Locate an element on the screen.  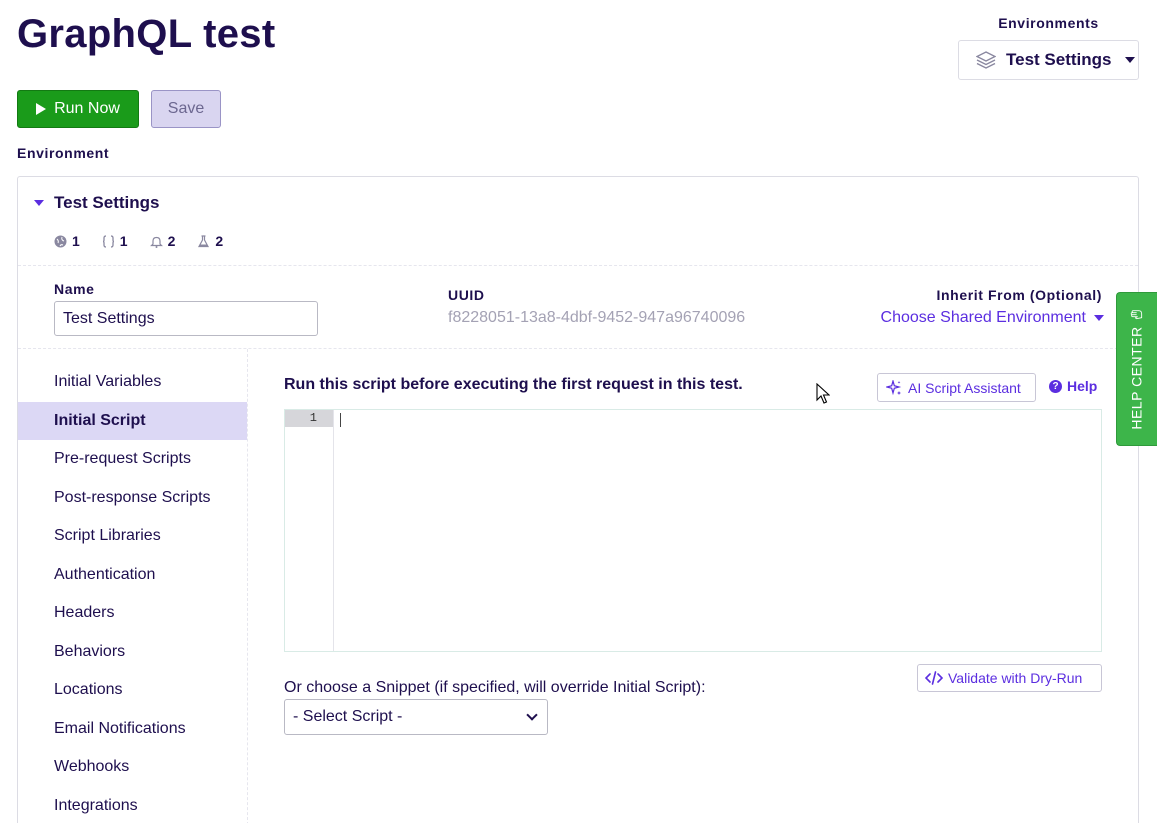
help-label: Help is located at coordinates (1082, 386).